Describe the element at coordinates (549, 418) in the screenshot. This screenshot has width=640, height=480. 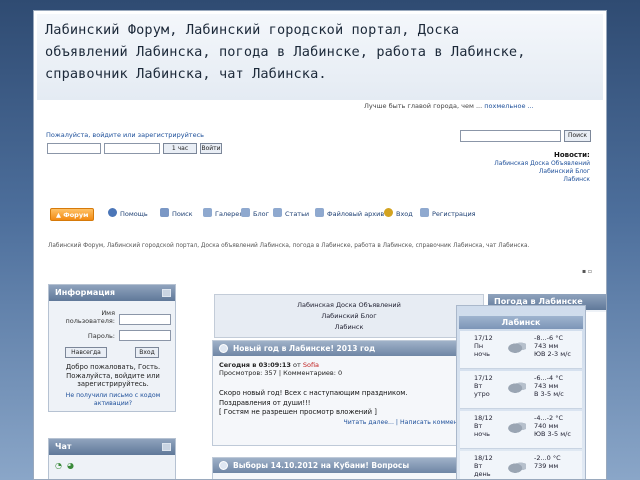
I see `weather-temp: -4...-2 °C` at that location.